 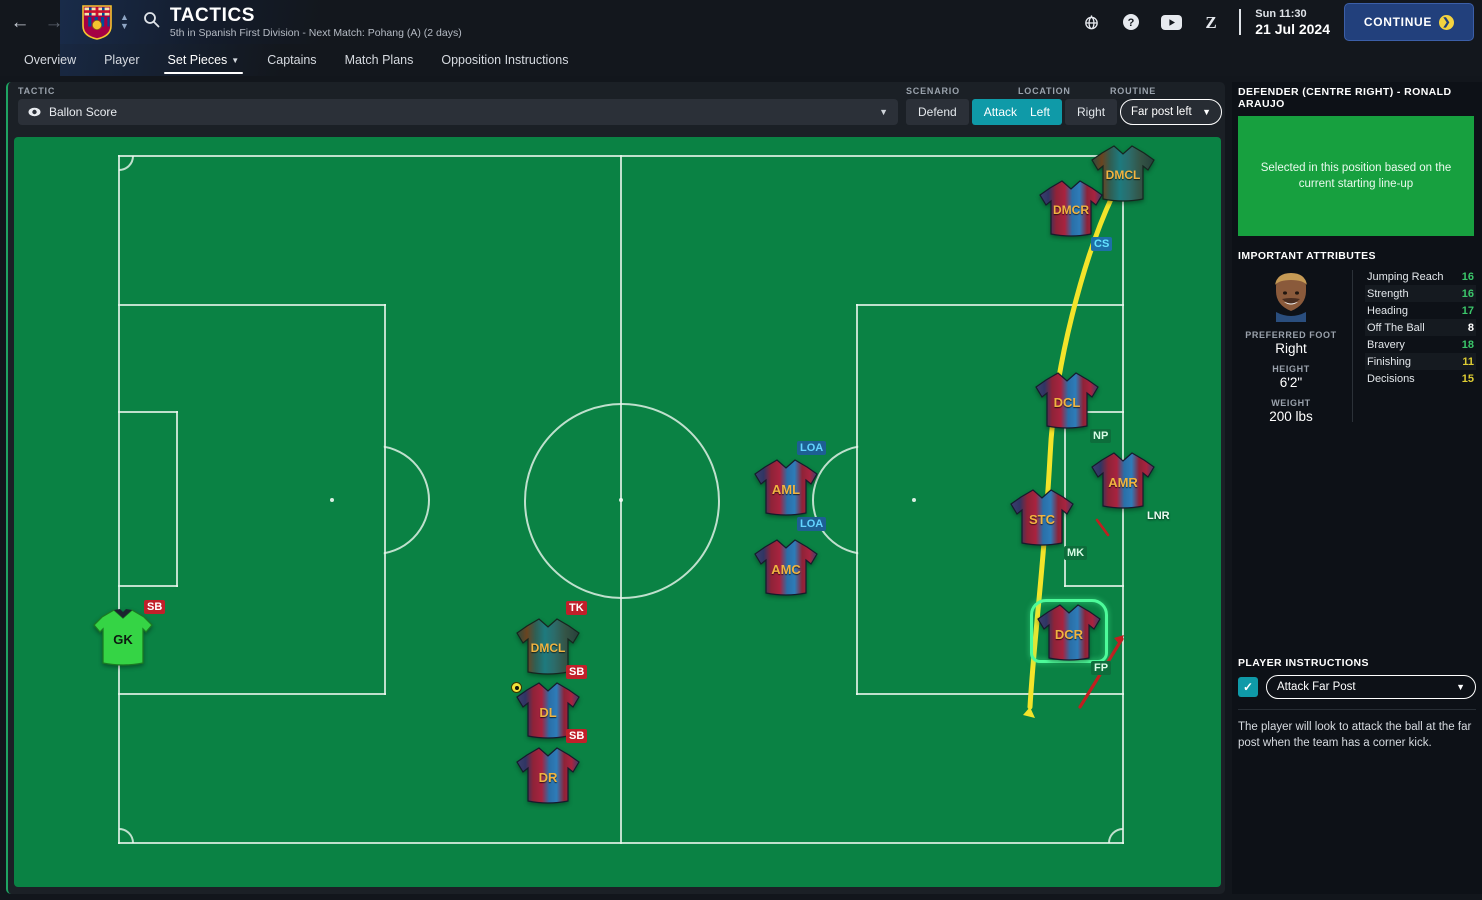 What do you see at coordinates (83, 112) in the screenshot?
I see `tactic-value: Ballon Score` at bounding box center [83, 112].